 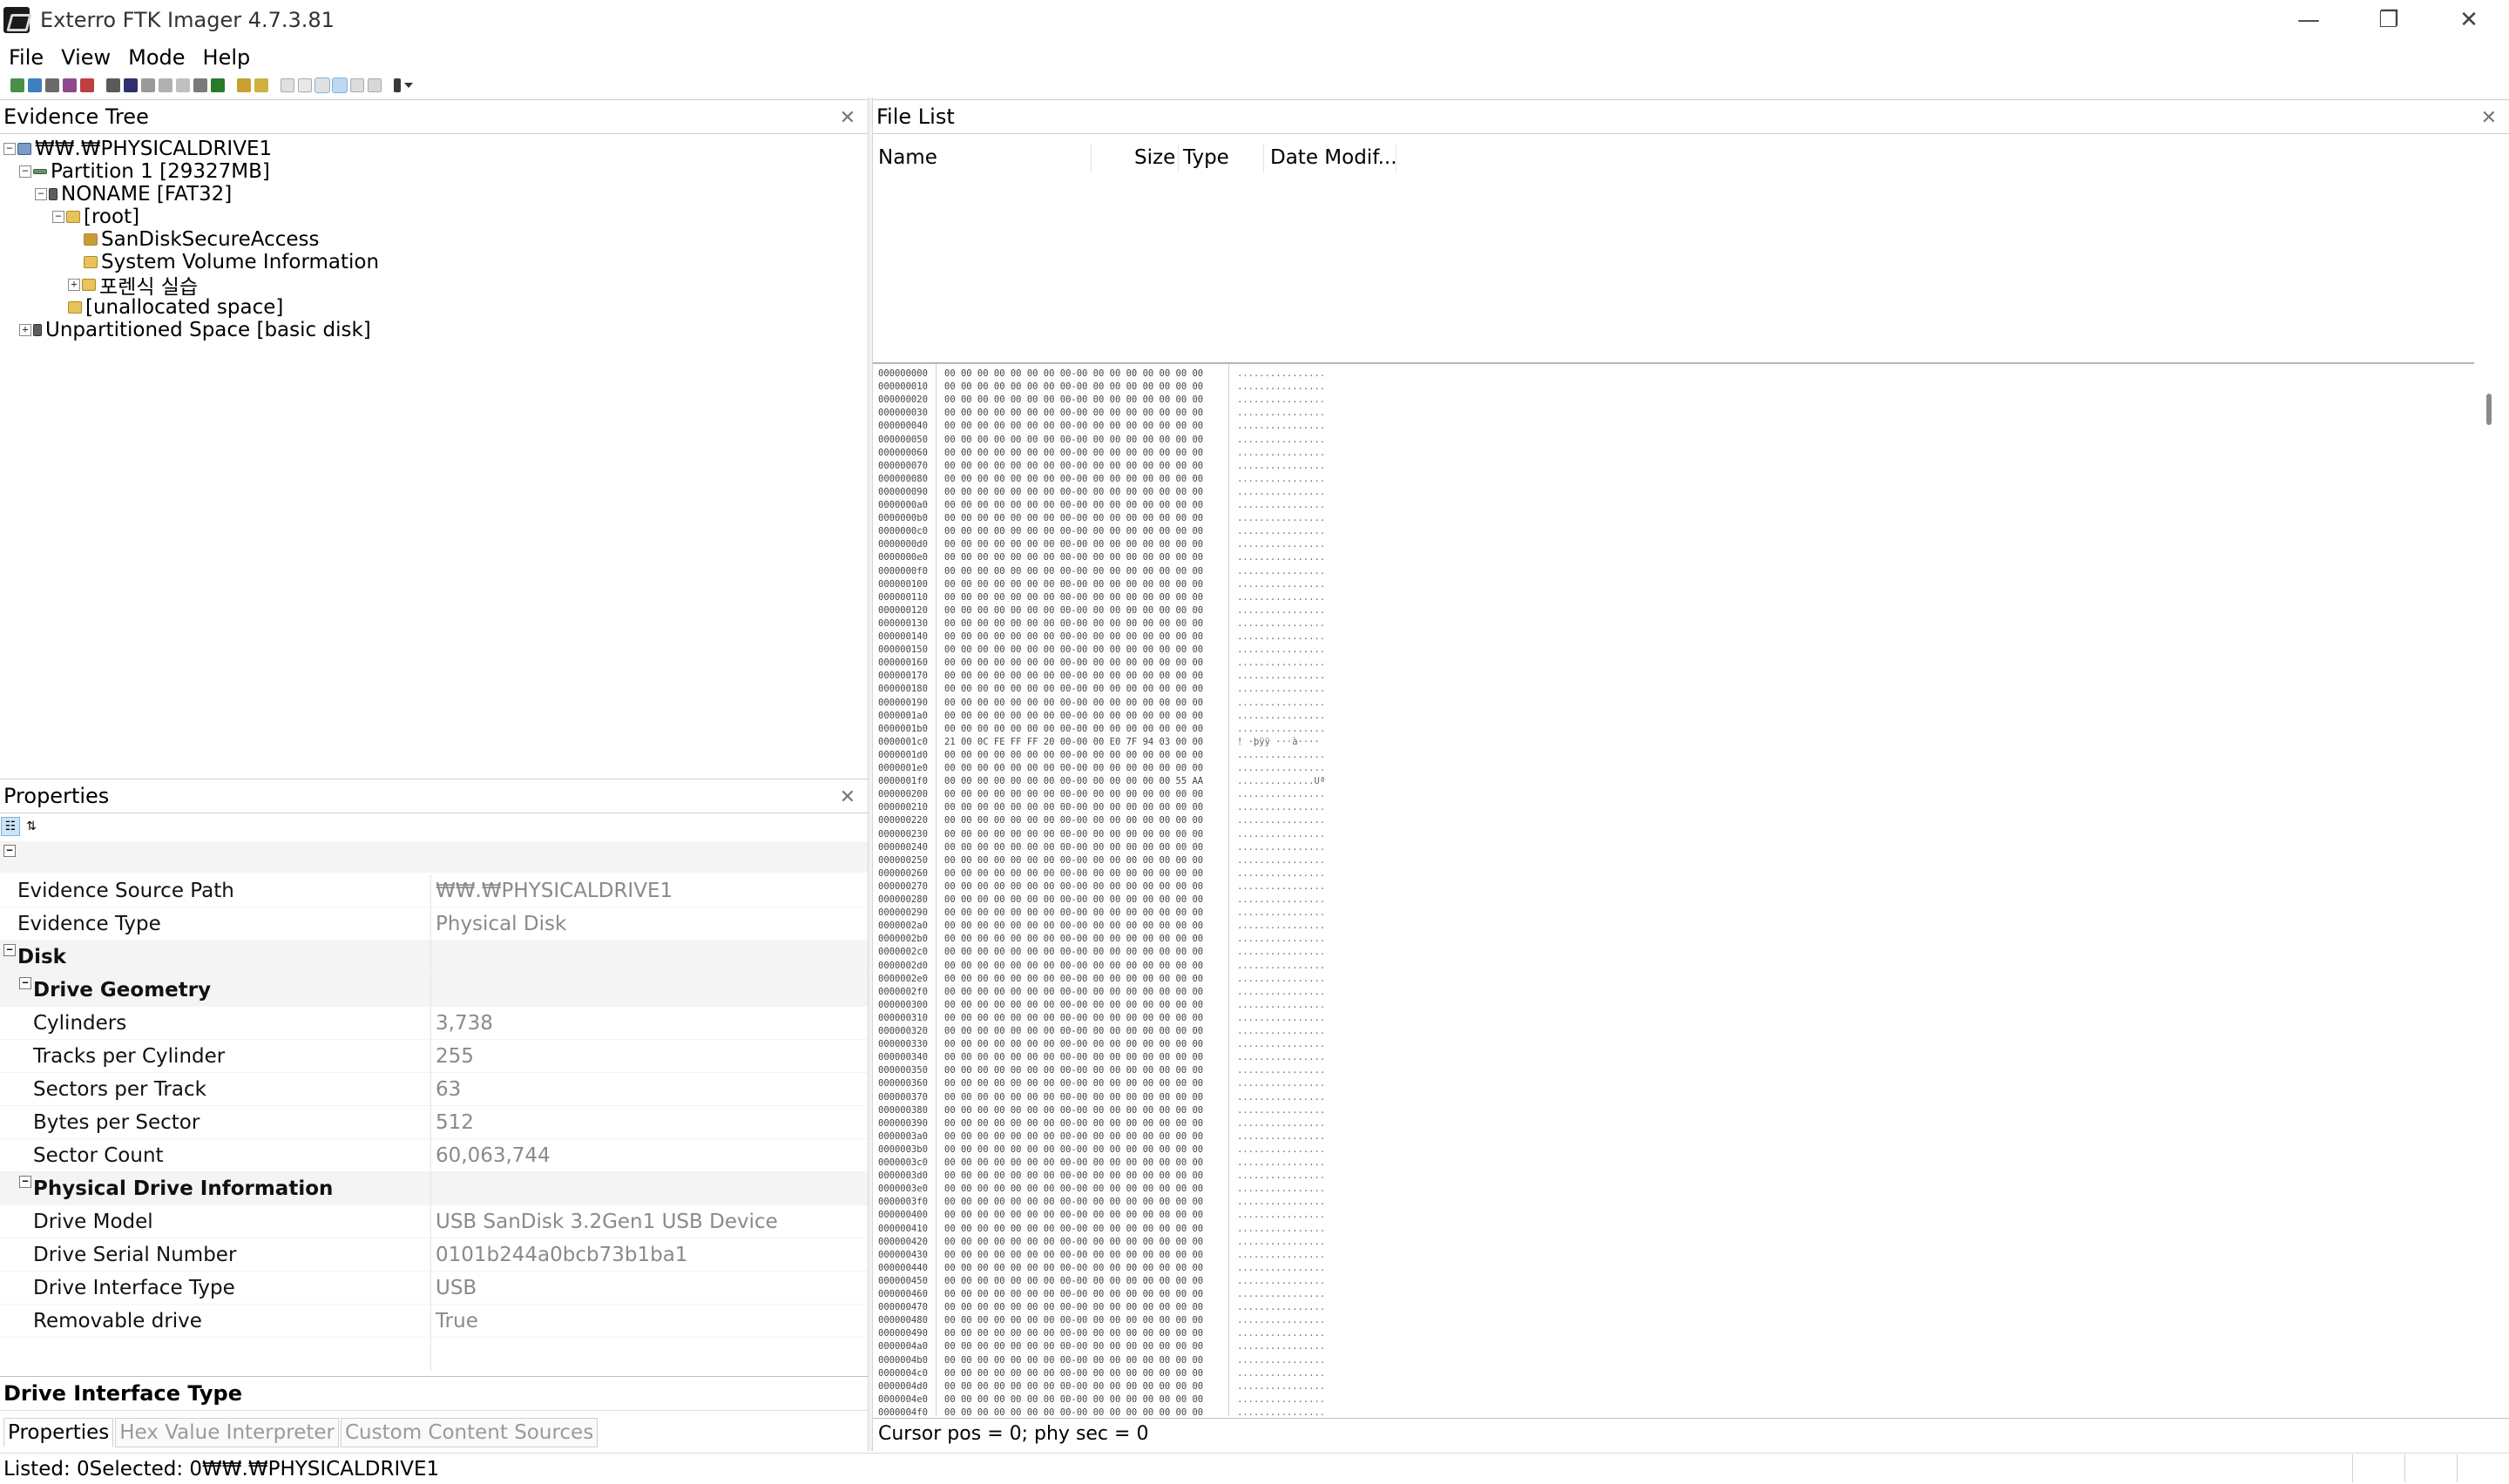 What do you see at coordinates (907, 158) in the screenshot?
I see `column-name: Name` at bounding box center [907, 158].